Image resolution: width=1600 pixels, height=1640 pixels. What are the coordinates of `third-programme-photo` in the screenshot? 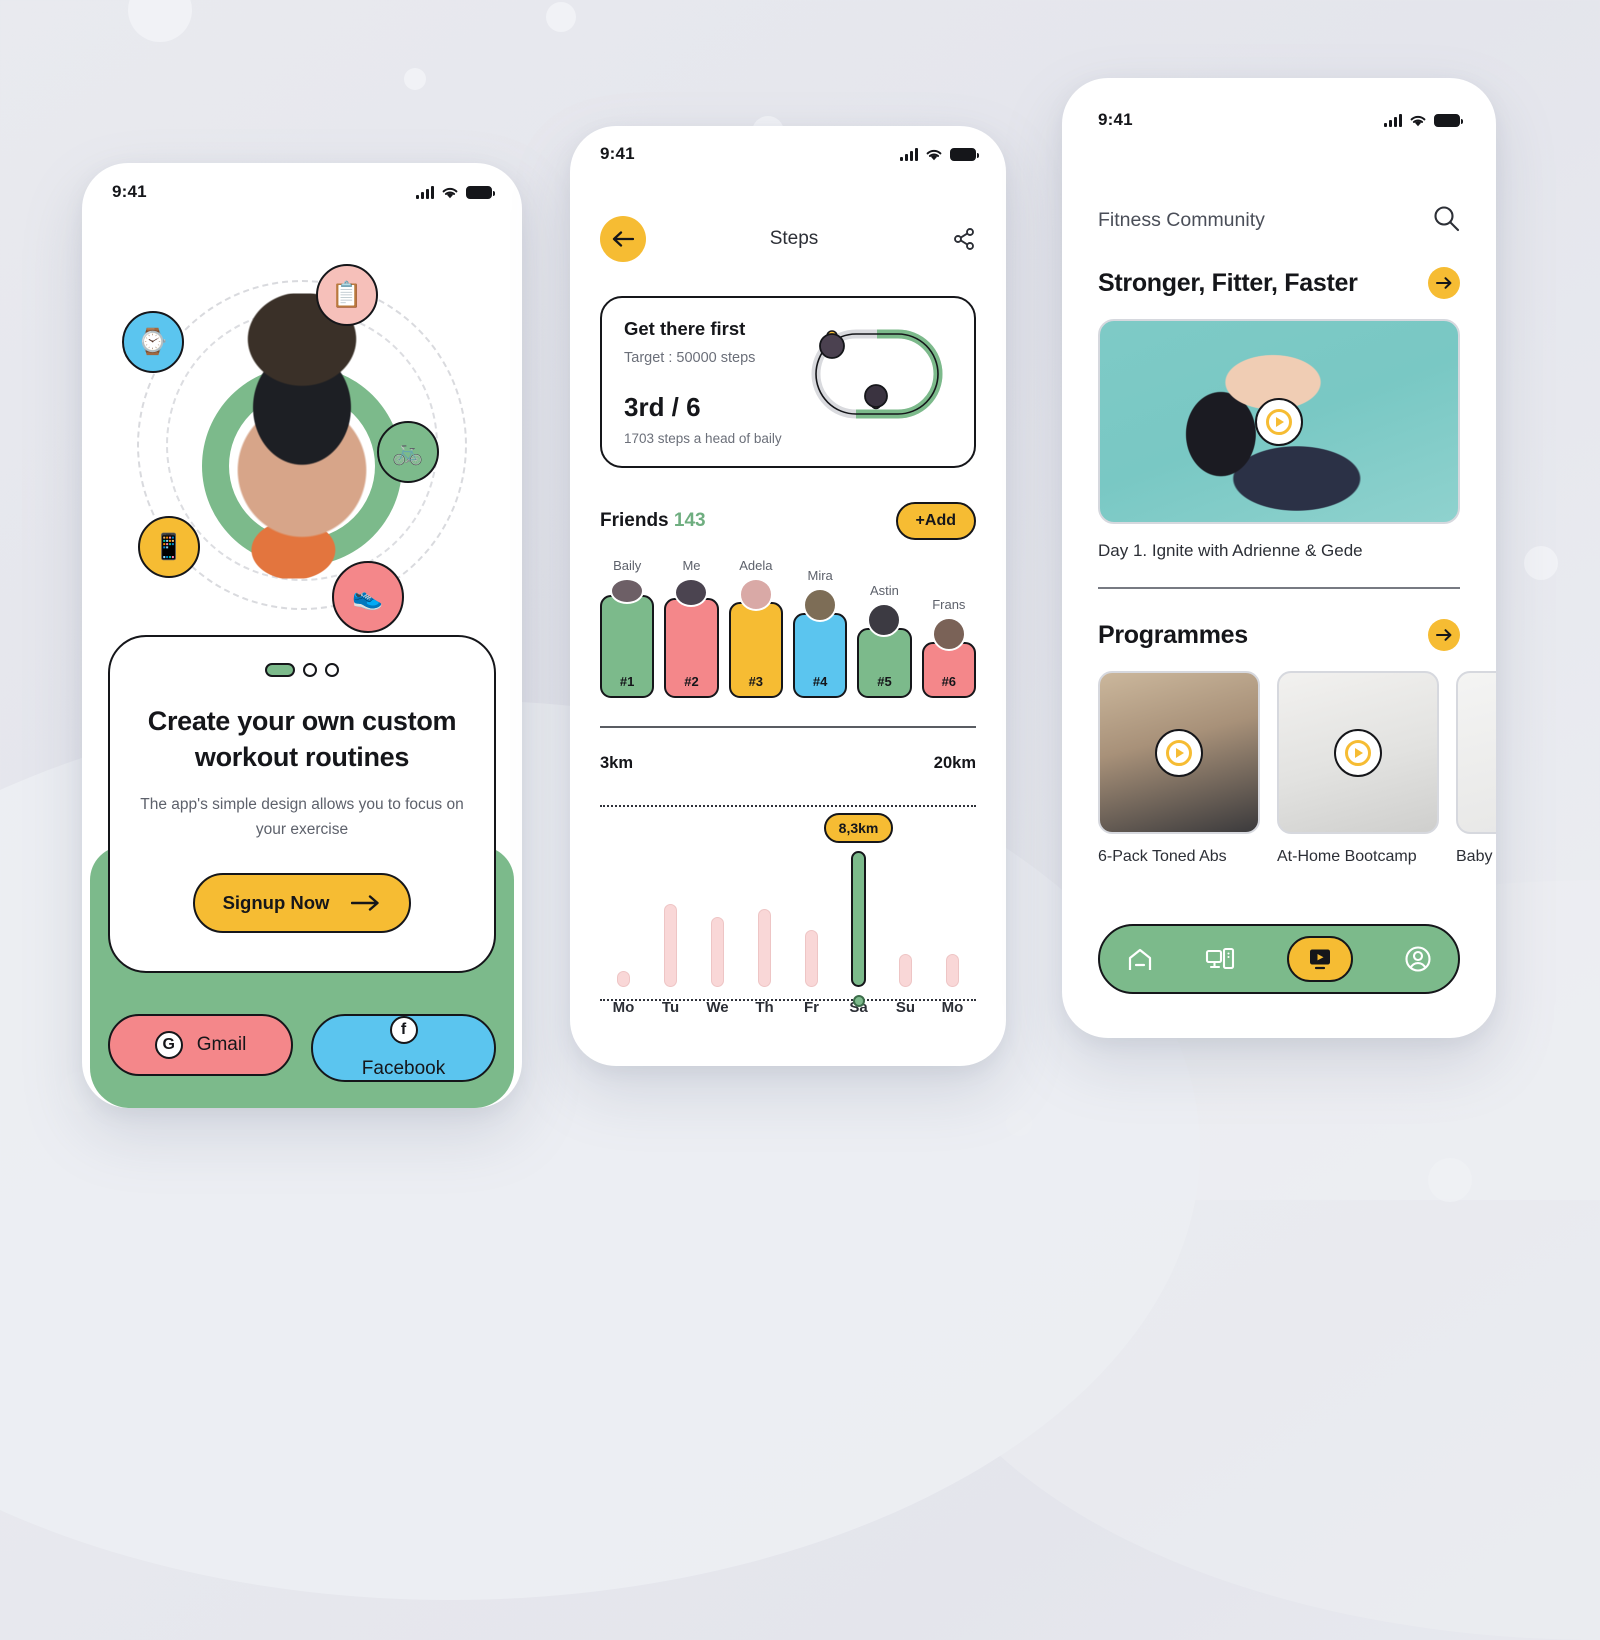 It's located at (1476, 752).